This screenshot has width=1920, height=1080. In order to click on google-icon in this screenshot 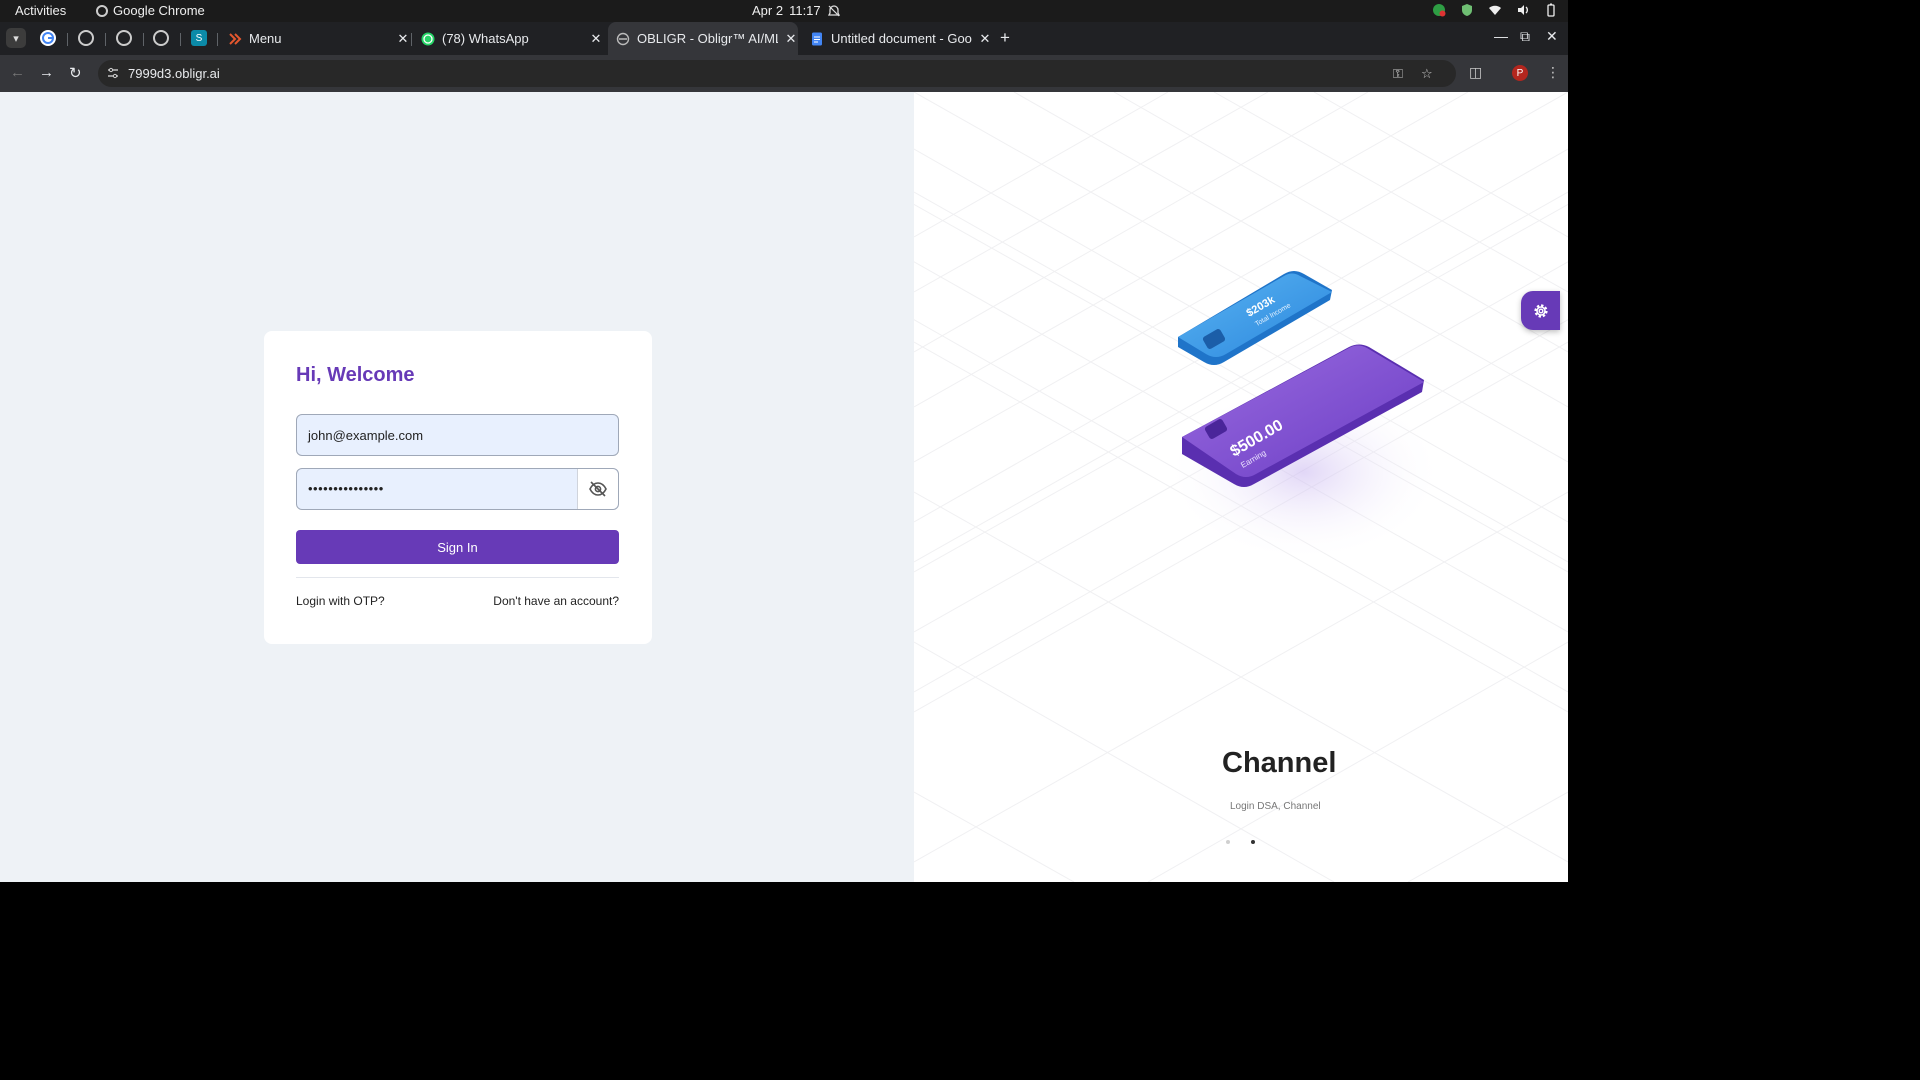, I will do `click(48, 38)`.